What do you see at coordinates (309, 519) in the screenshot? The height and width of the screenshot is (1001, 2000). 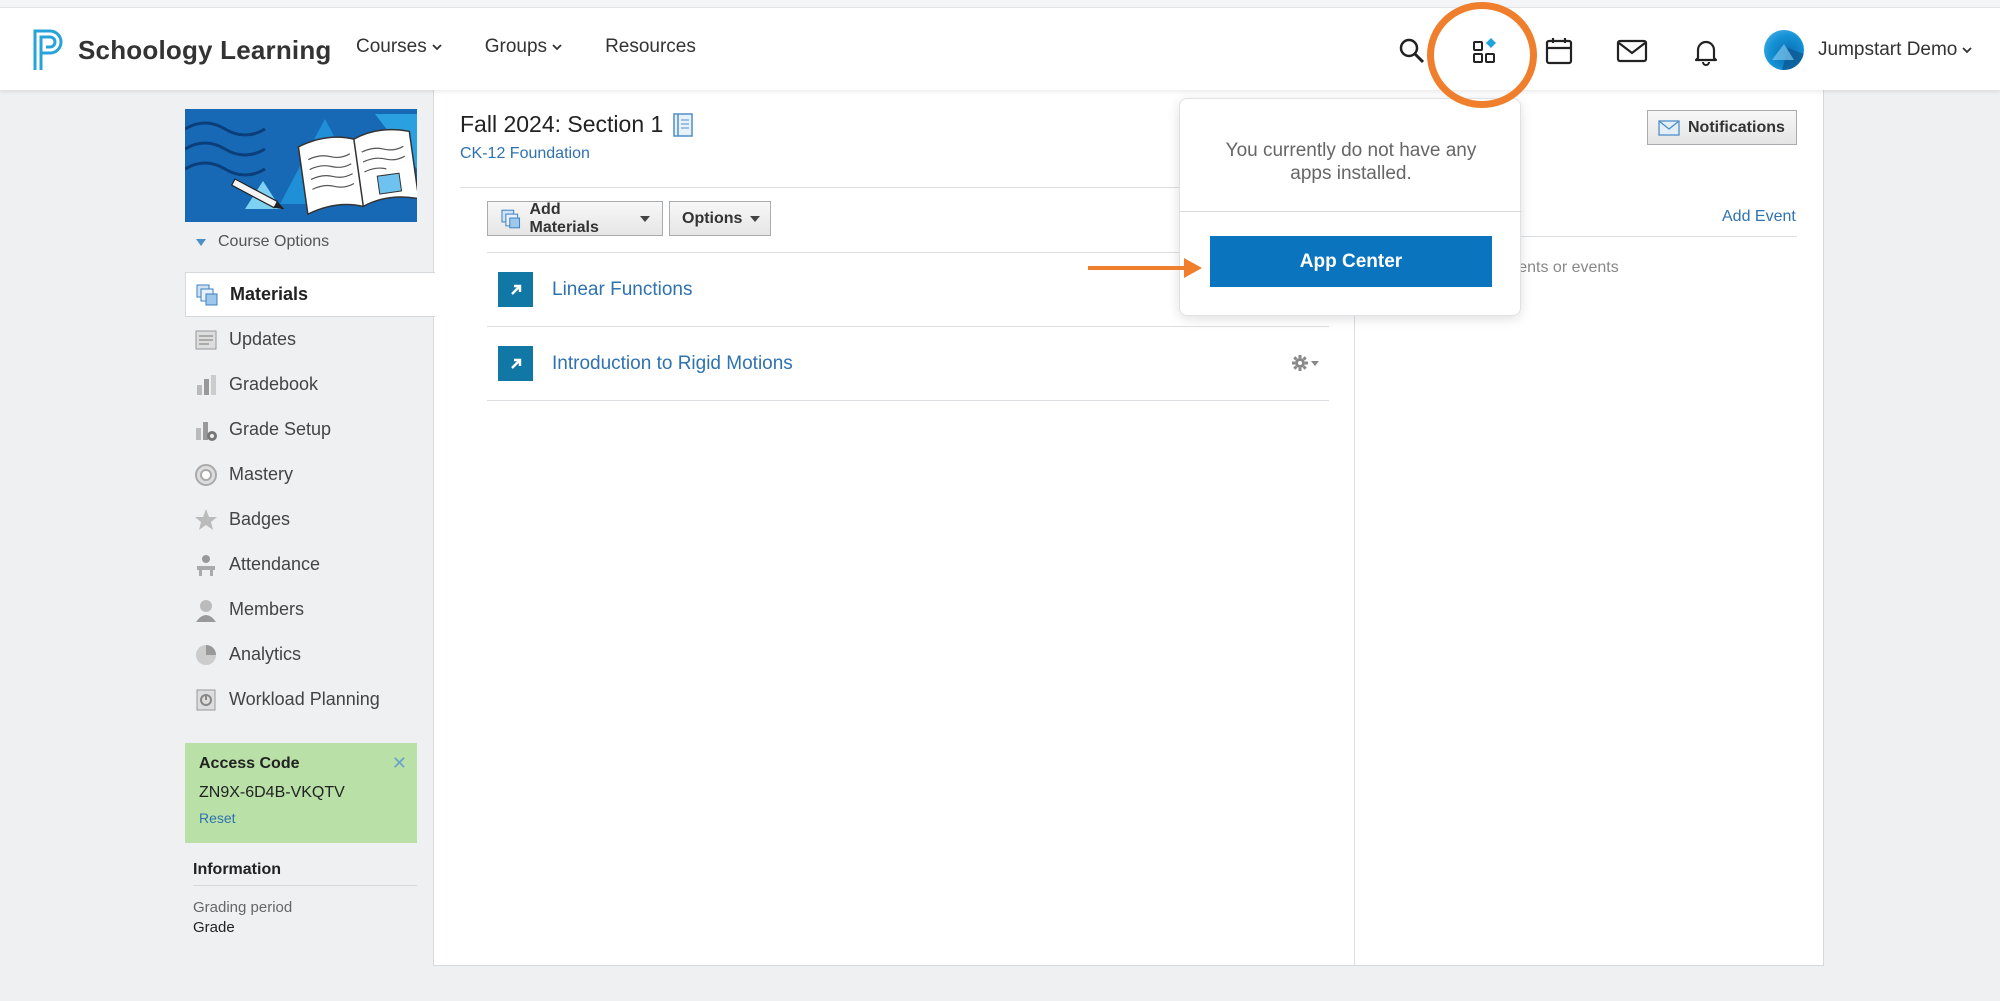 I see `sidebar-item-badges: Badges` at bounding box center [309, 519].